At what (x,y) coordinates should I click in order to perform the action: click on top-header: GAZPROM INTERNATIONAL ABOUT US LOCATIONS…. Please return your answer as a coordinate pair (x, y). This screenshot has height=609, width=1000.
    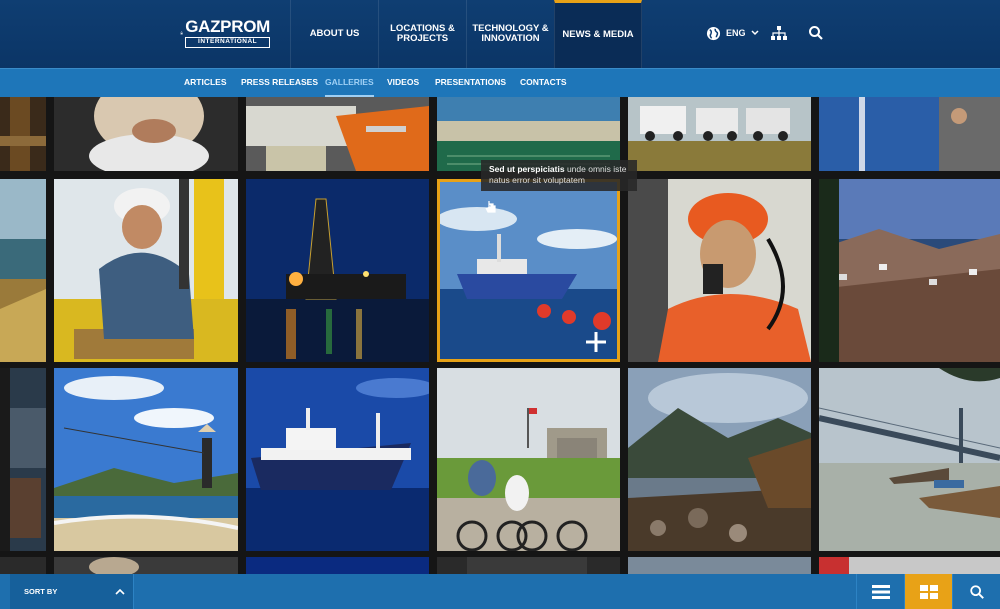
    Looking at the image, I should click on (500, 34).